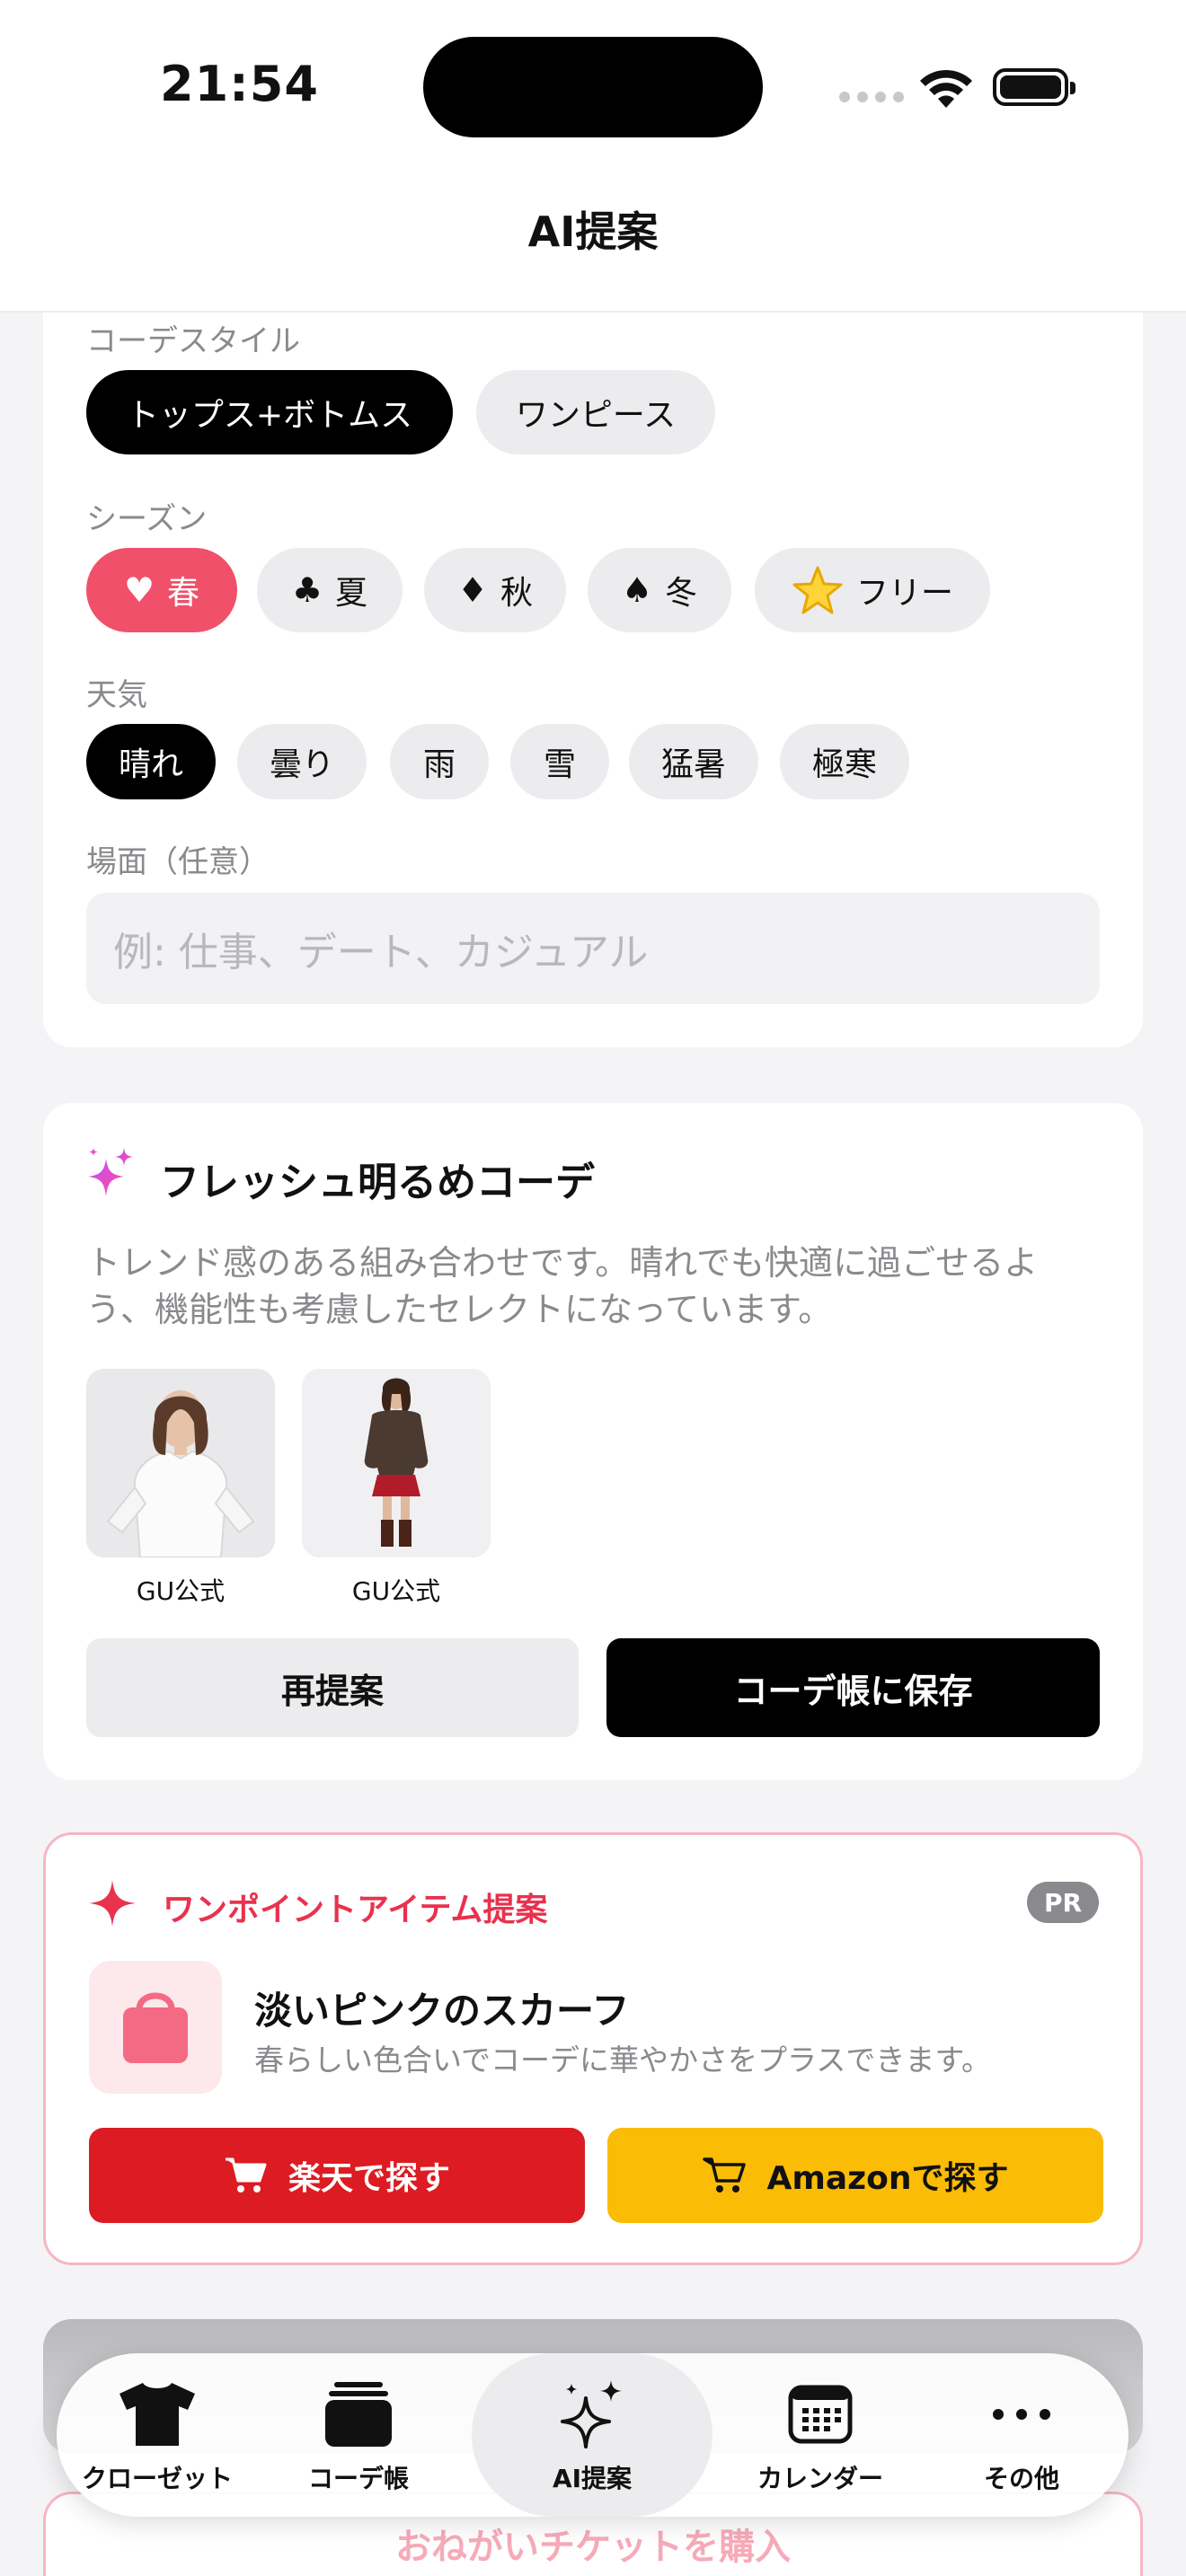  What do you see at coordinates (358, 2414) in the screenshot?
I see `stack-icon` at bounding box center [358, 2414].